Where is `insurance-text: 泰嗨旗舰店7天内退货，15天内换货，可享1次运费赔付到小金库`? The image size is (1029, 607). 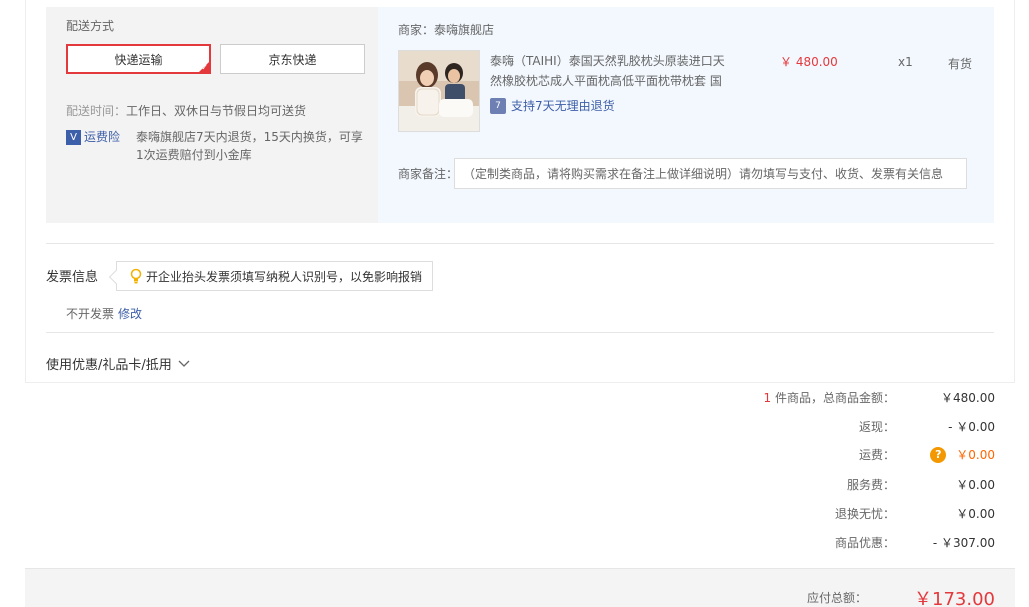
insurance-text: 泰嗨旗舰店7天内退货，15天内换货，可享1次运费赔付到小金库 is located at coordinates (249, 146).